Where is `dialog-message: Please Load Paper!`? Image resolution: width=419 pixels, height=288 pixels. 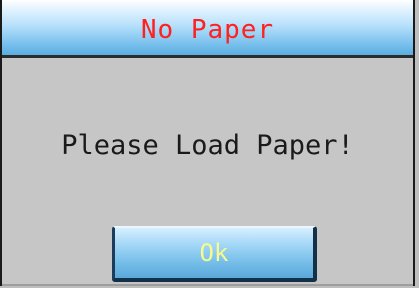
dialog-message: Please Load Paper! is located at coordinates (207, 145).